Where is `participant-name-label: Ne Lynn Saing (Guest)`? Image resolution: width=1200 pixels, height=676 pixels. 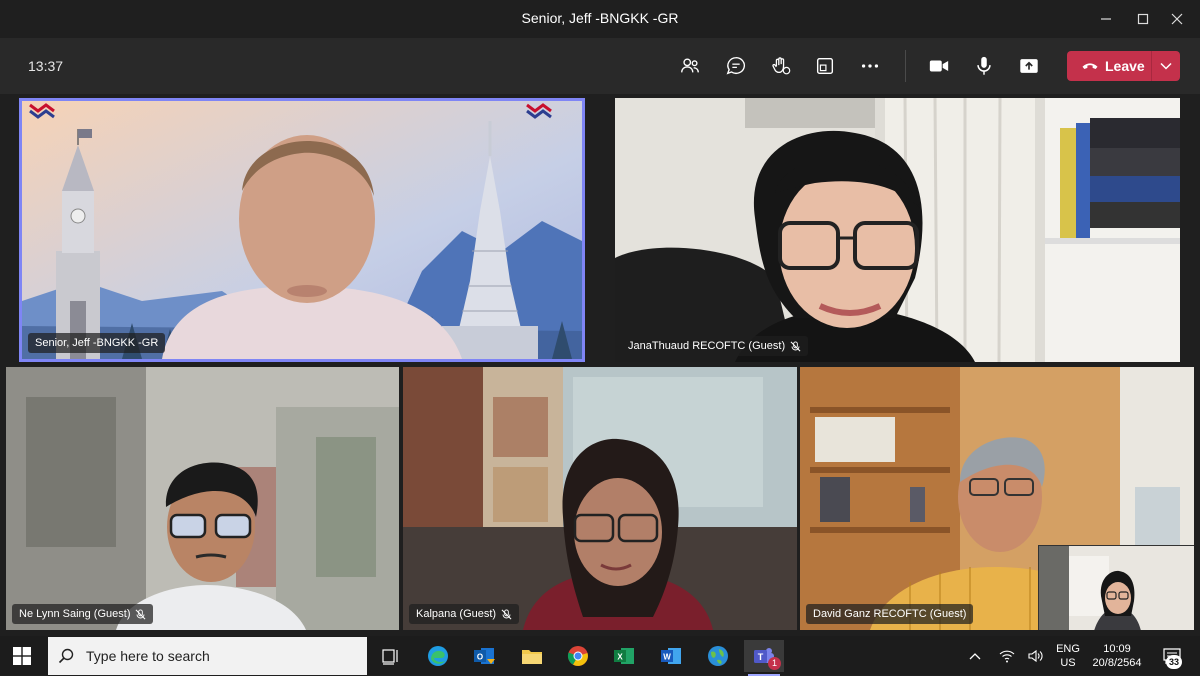
participant-name-label: Ne Lynn Saing (Guest) is located at coordinates (83, 614).